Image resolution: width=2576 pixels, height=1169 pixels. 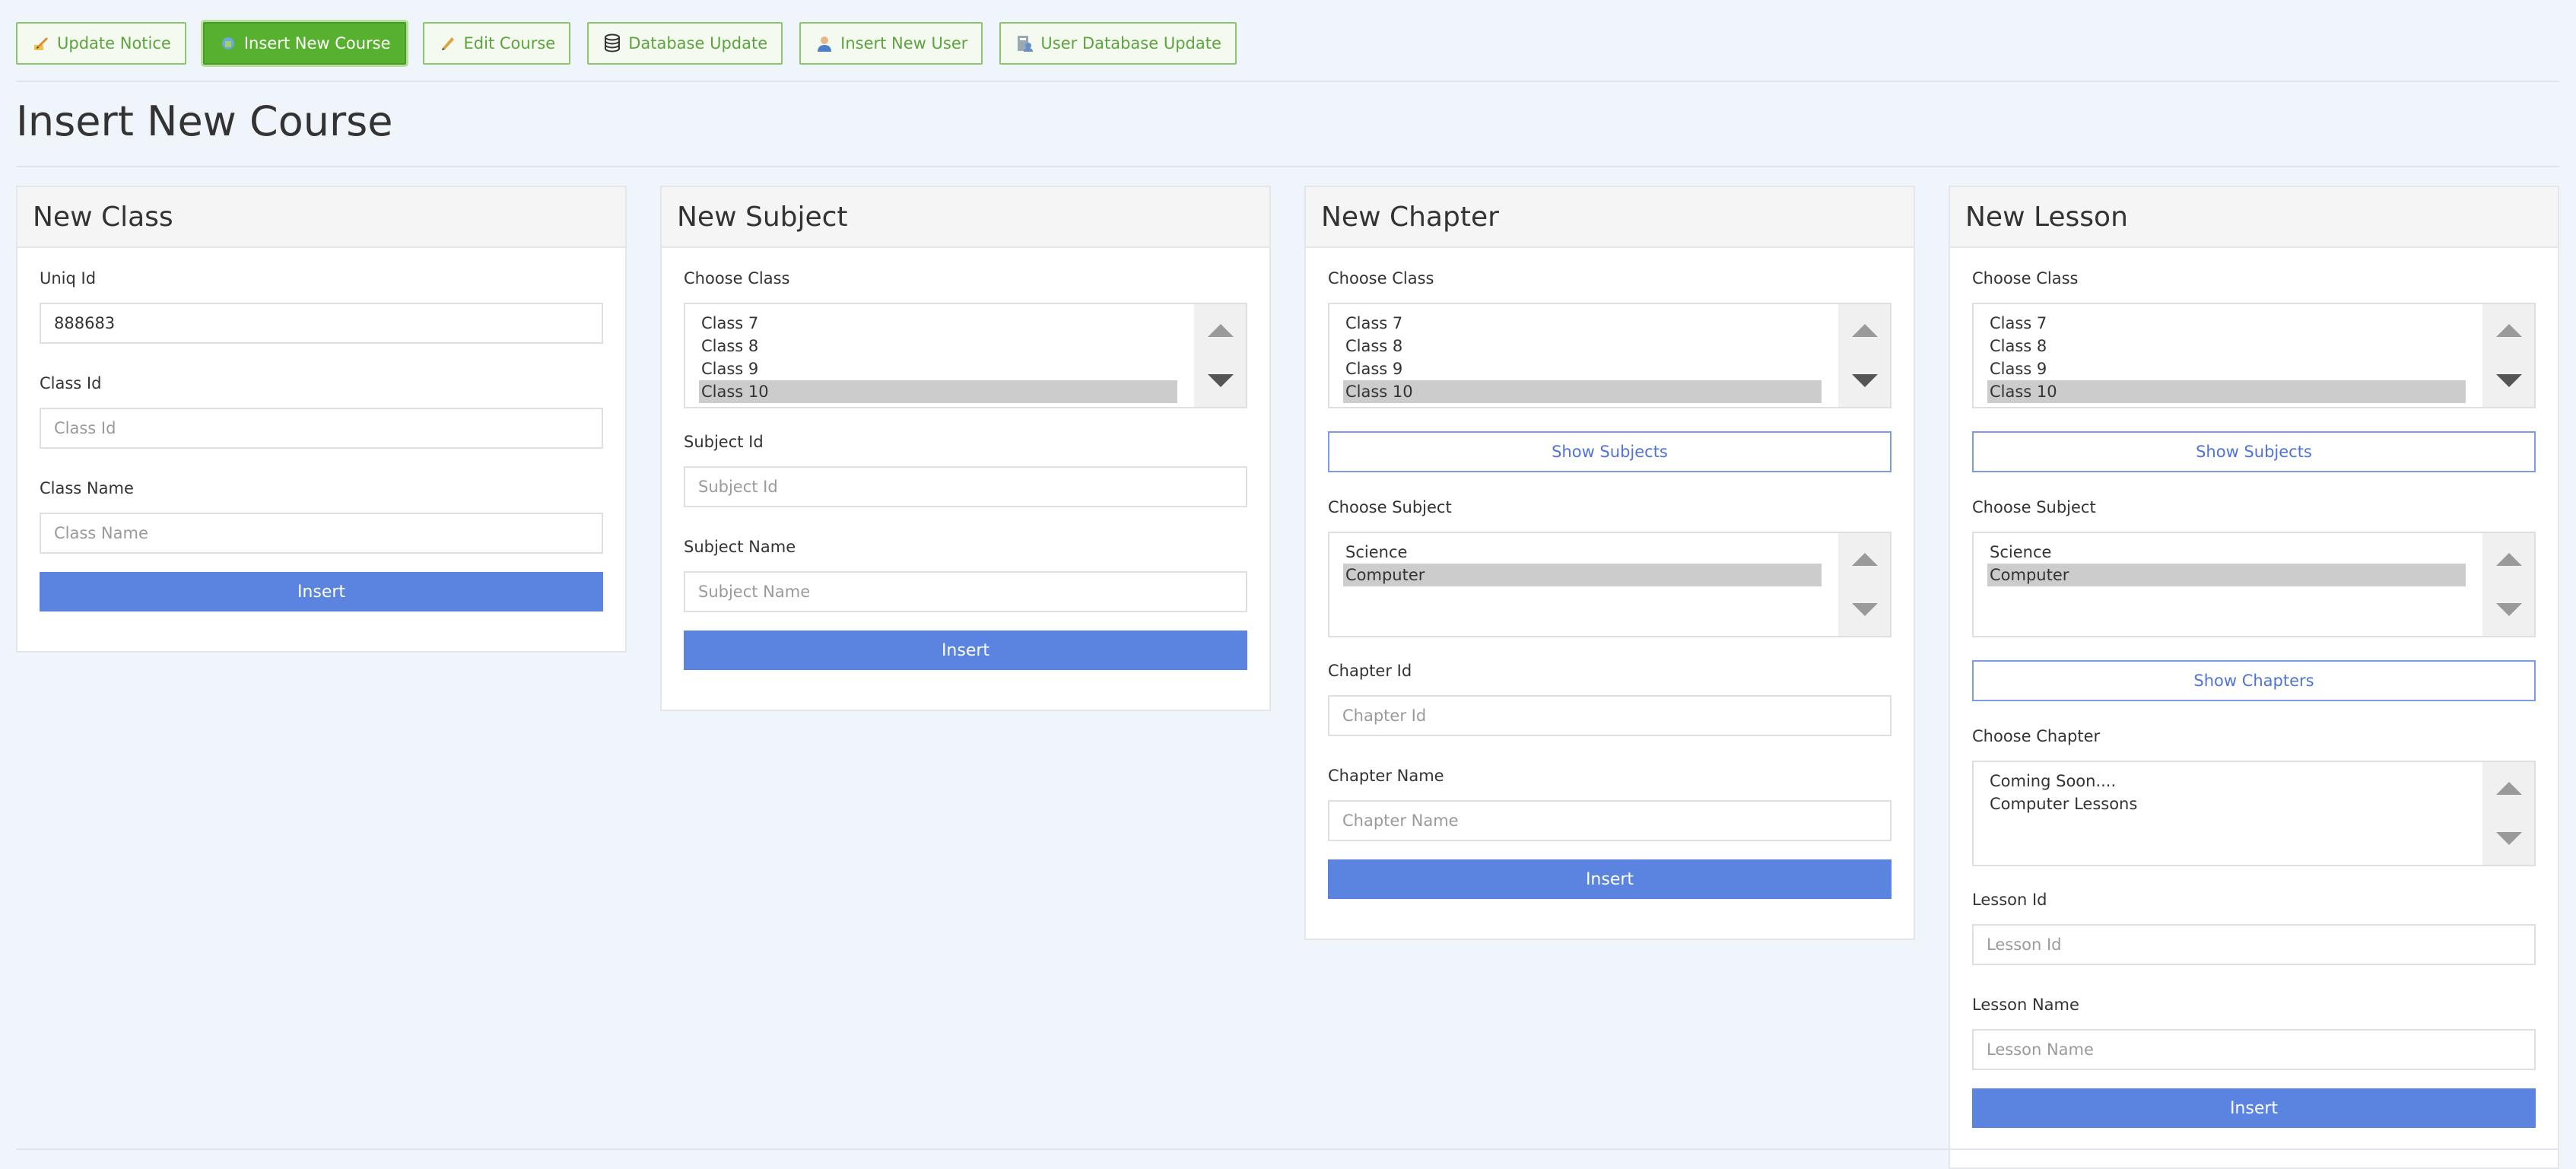 What do you see at coordinates (2009, 900) in the screenshot?
I see `lesson-id-label: Lesson Id` at bounding box center [2009, 900].